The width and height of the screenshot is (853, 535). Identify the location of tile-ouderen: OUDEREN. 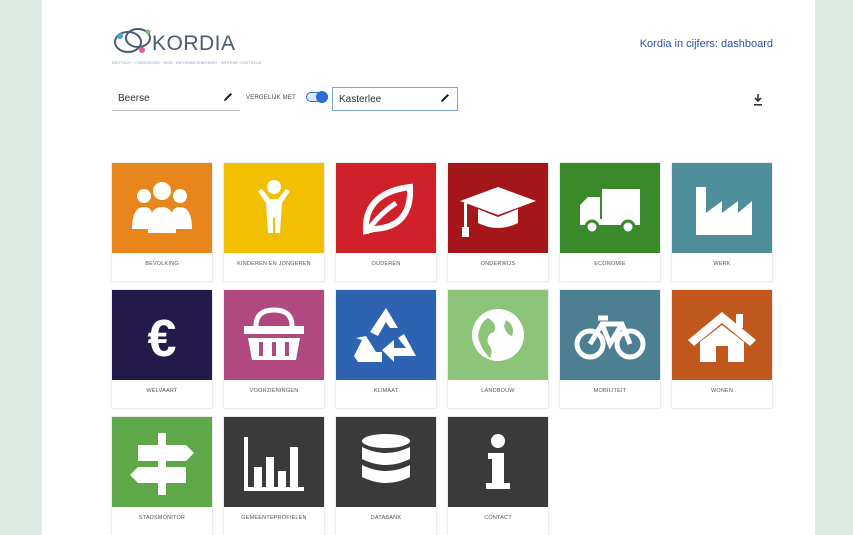
(386, 222).